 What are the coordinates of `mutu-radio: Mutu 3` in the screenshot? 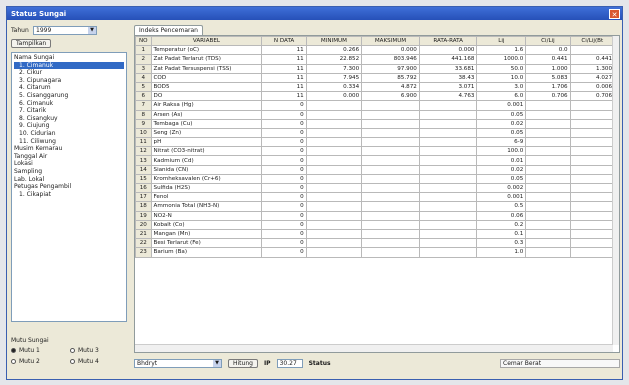 It's located at (99, 350).